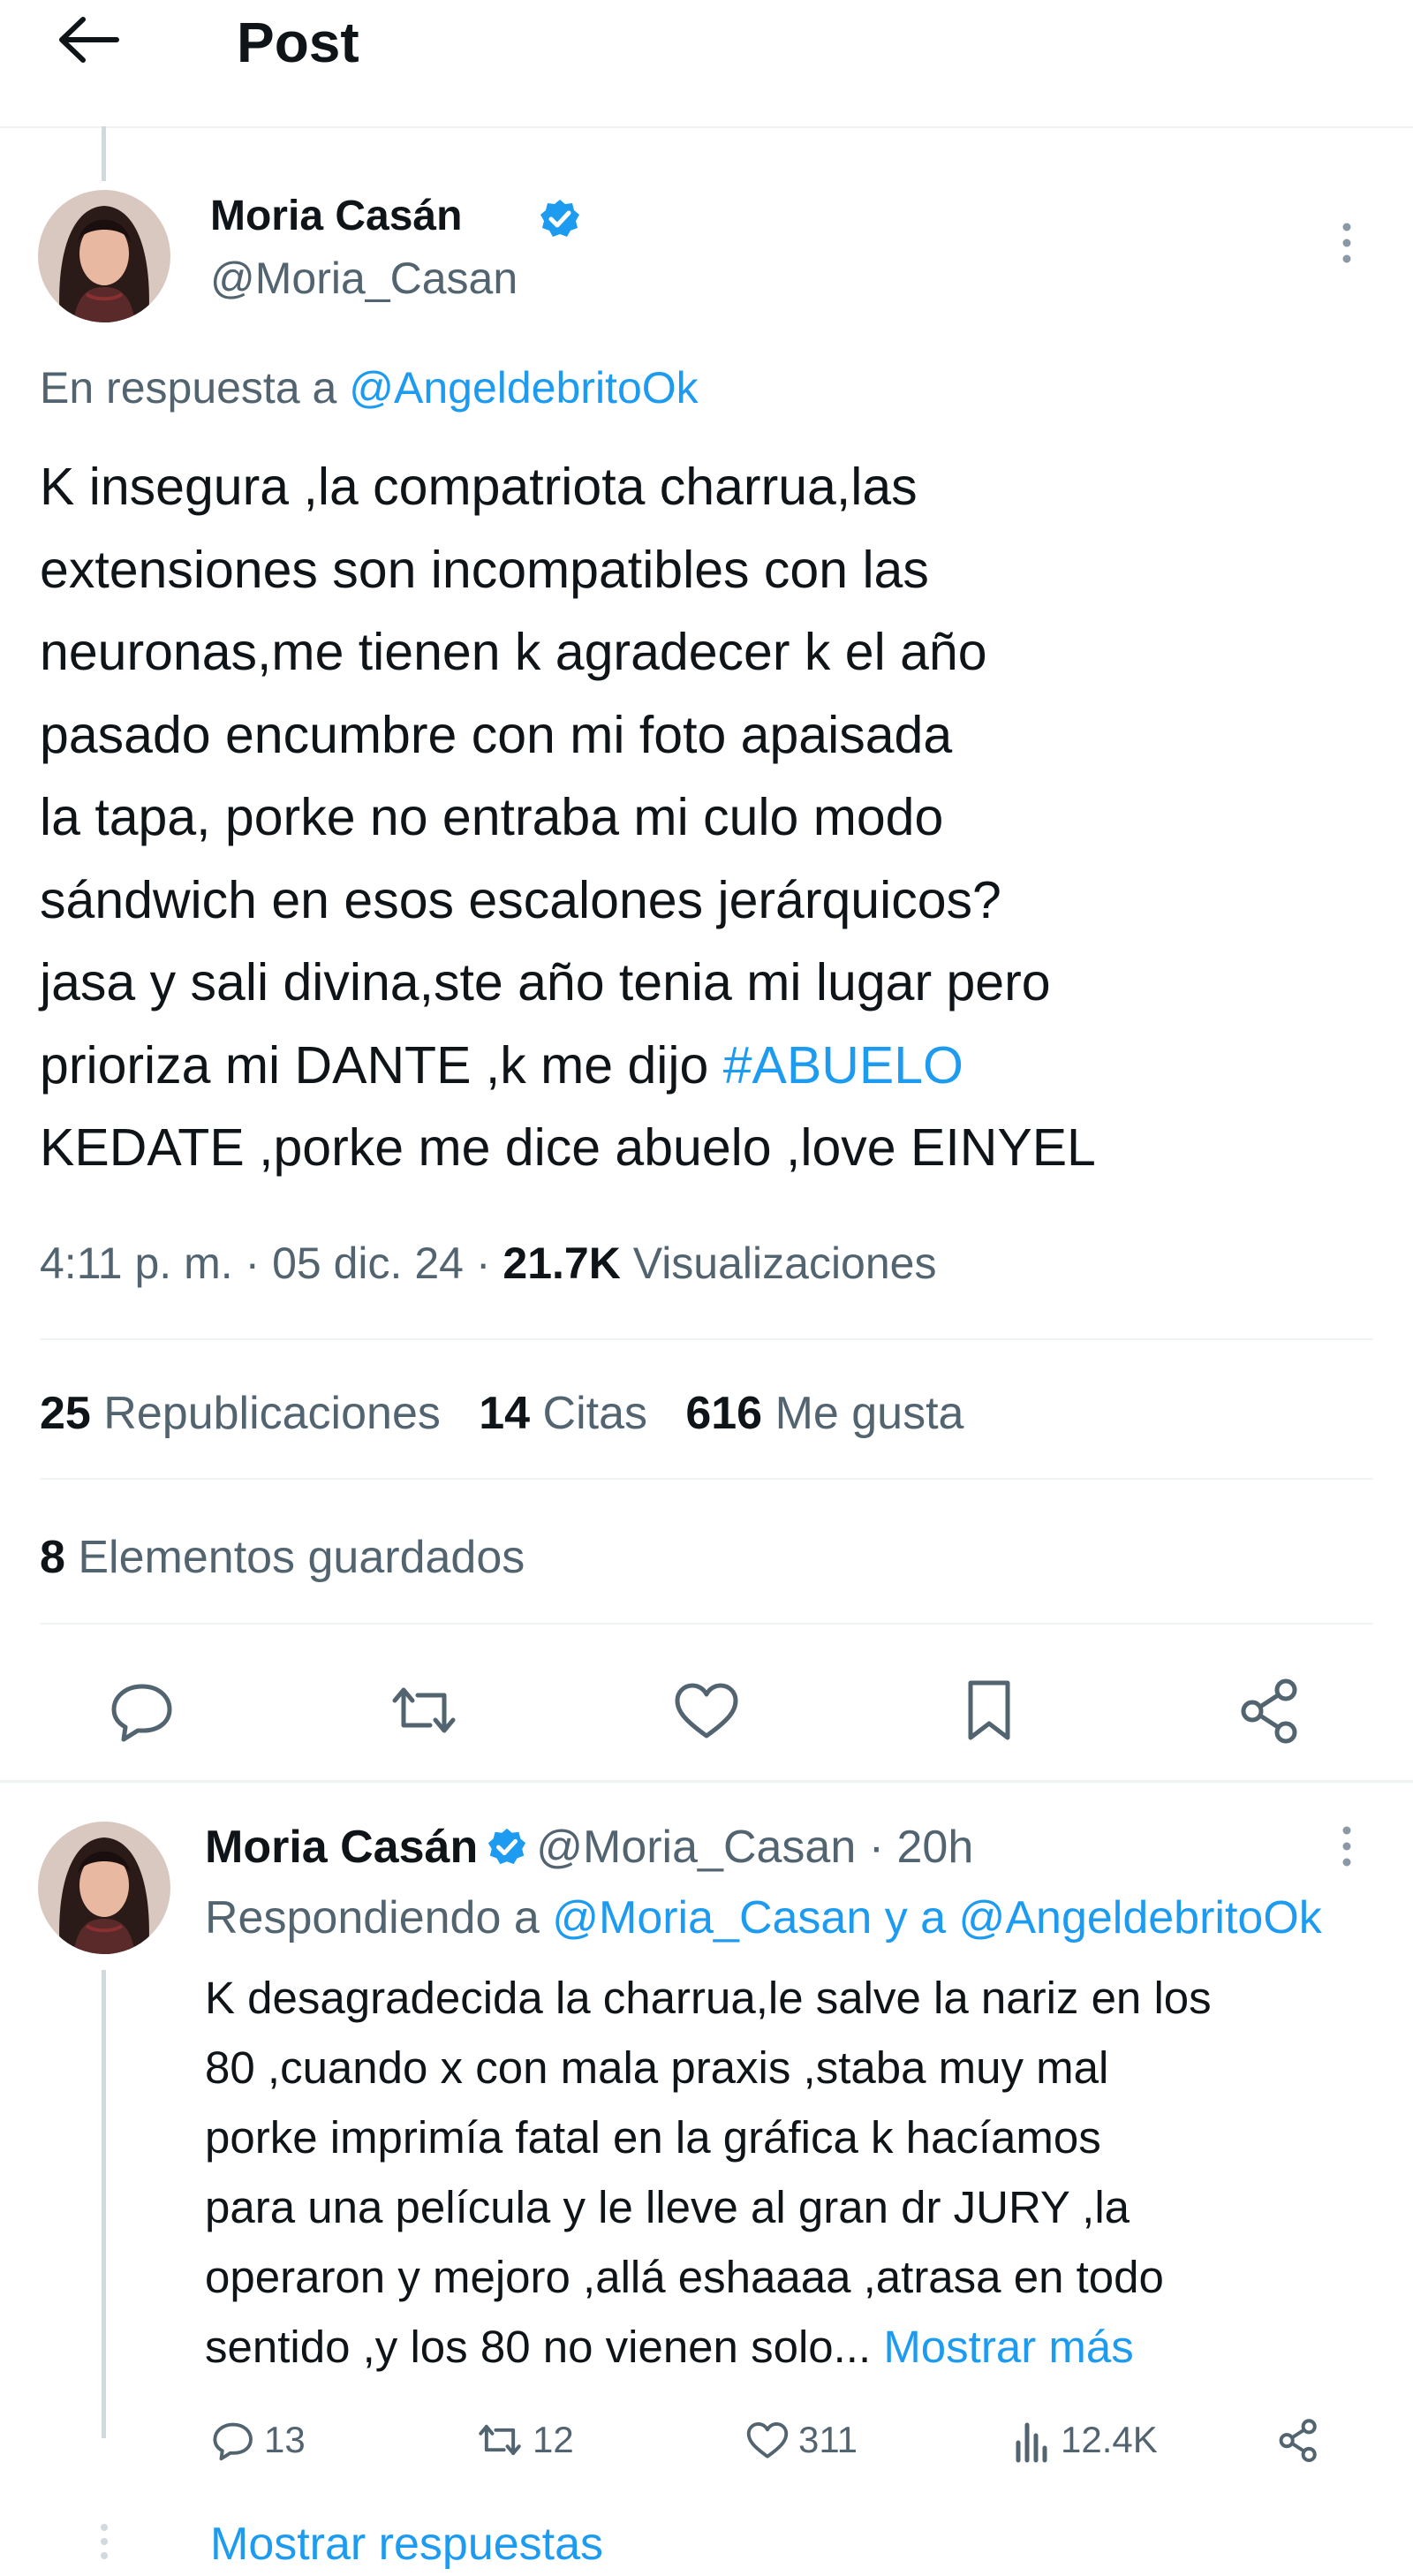 Image resolution: width=1413 pixels, height=2576 pixels. I want to click on bookmarks-label: Elementos guardados, so click(302, 1558).